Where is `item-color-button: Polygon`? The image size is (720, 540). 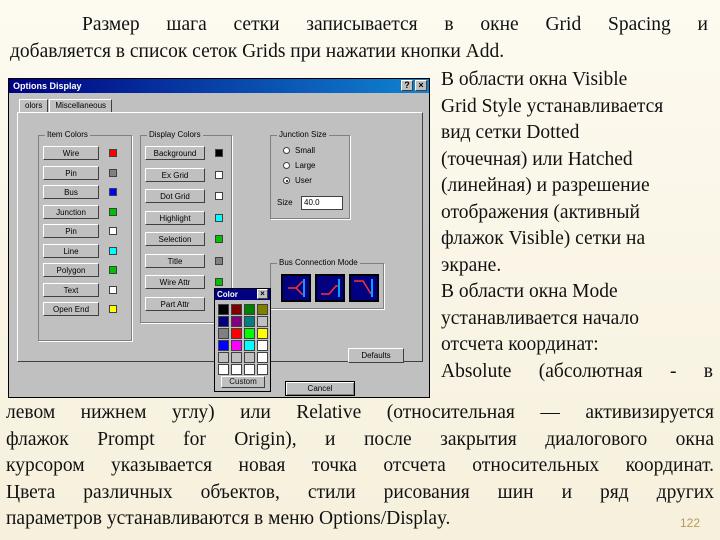 item-color-button: Polygon is located at coordinates (71, 270).